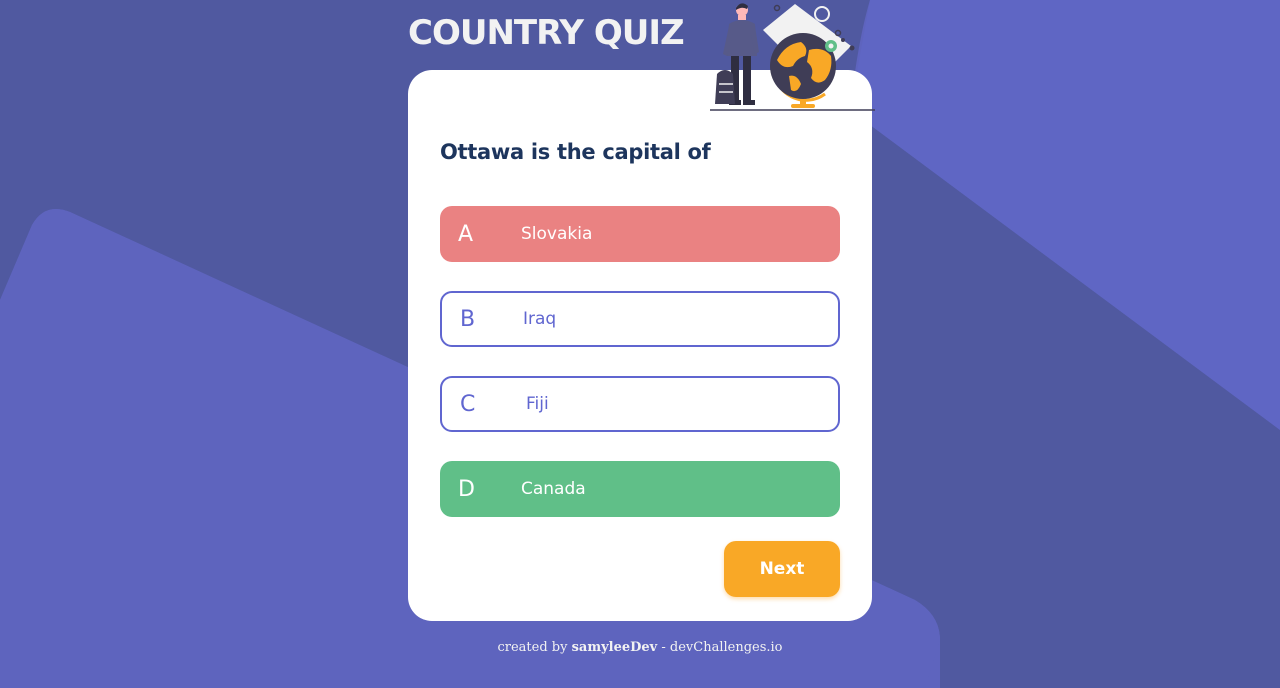 This screenshot has width=1280, height=688. Describe the element at coordinates (640, 234) in the screenshot. I see `answer-option-a: A Slovakia` at that location.